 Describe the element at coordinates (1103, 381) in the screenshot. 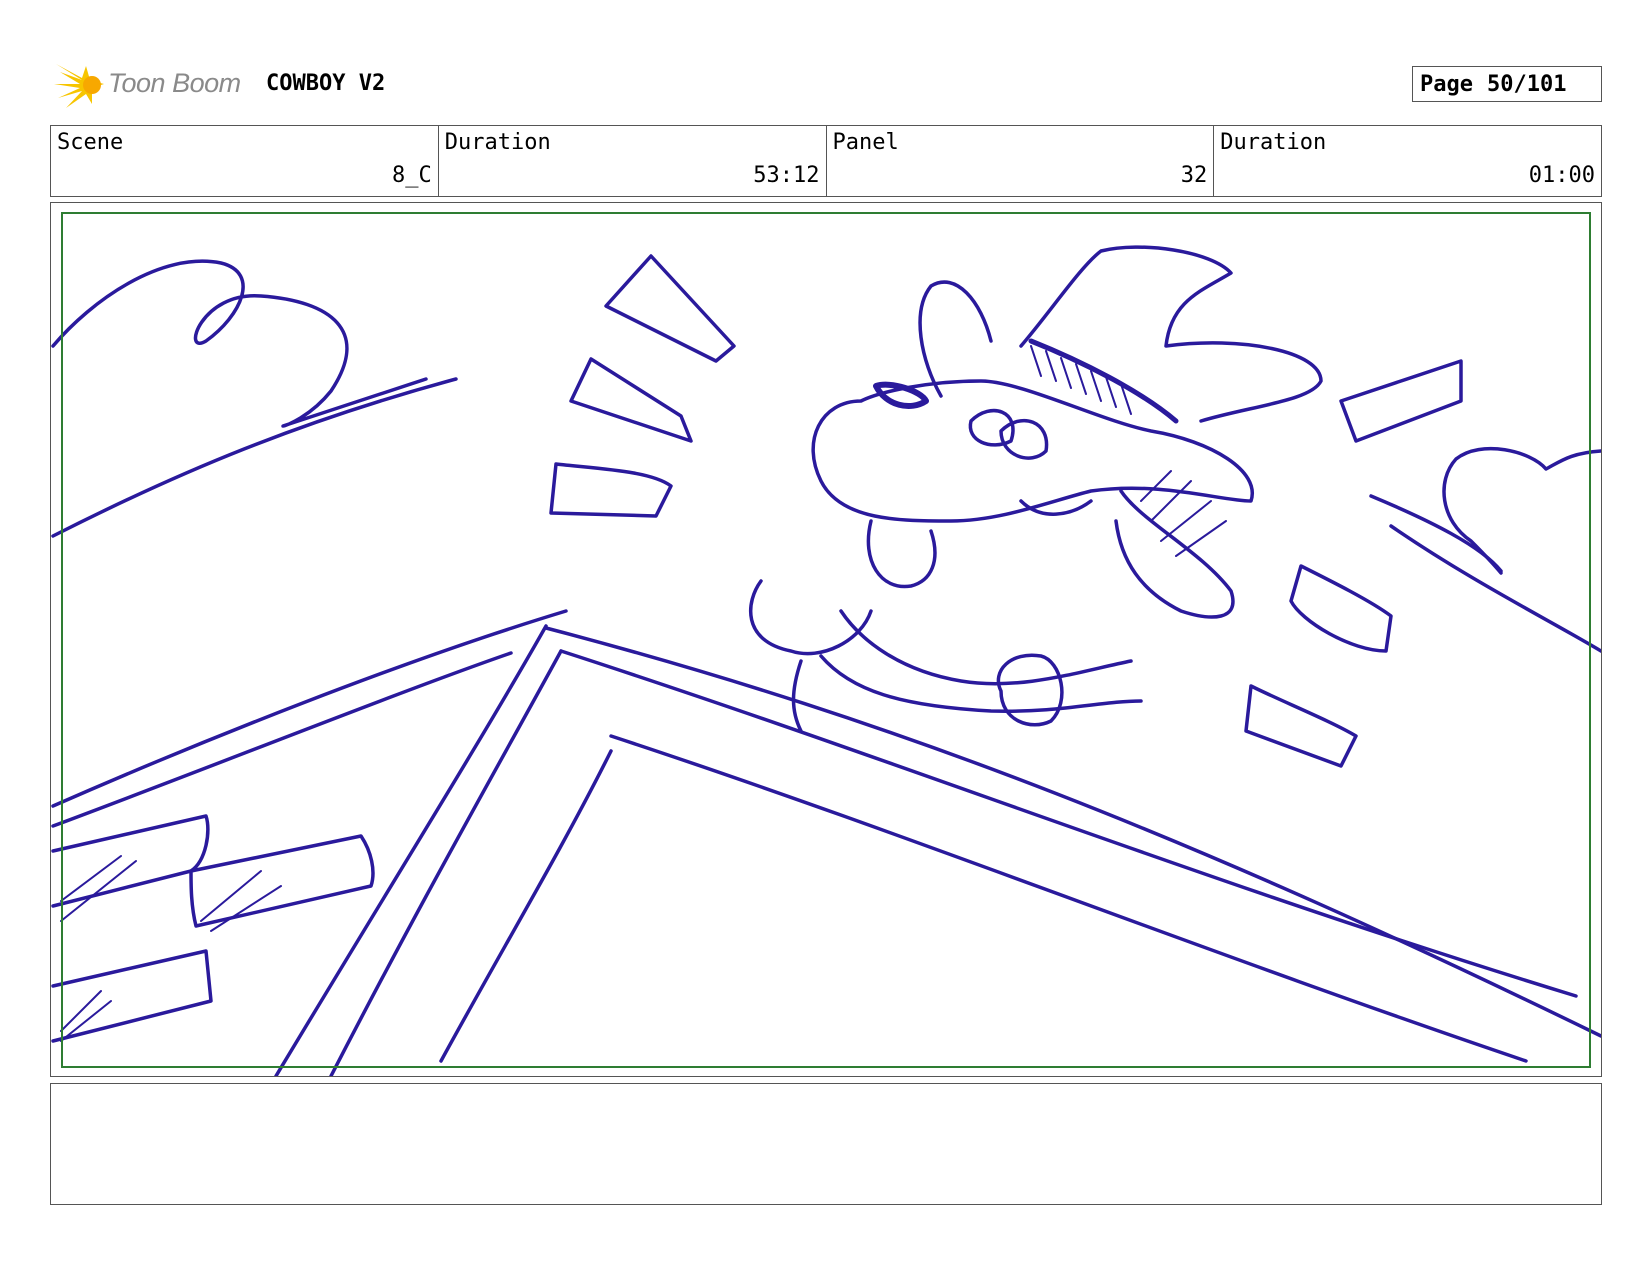

I see `sketch-character-hat-brim` at that location.